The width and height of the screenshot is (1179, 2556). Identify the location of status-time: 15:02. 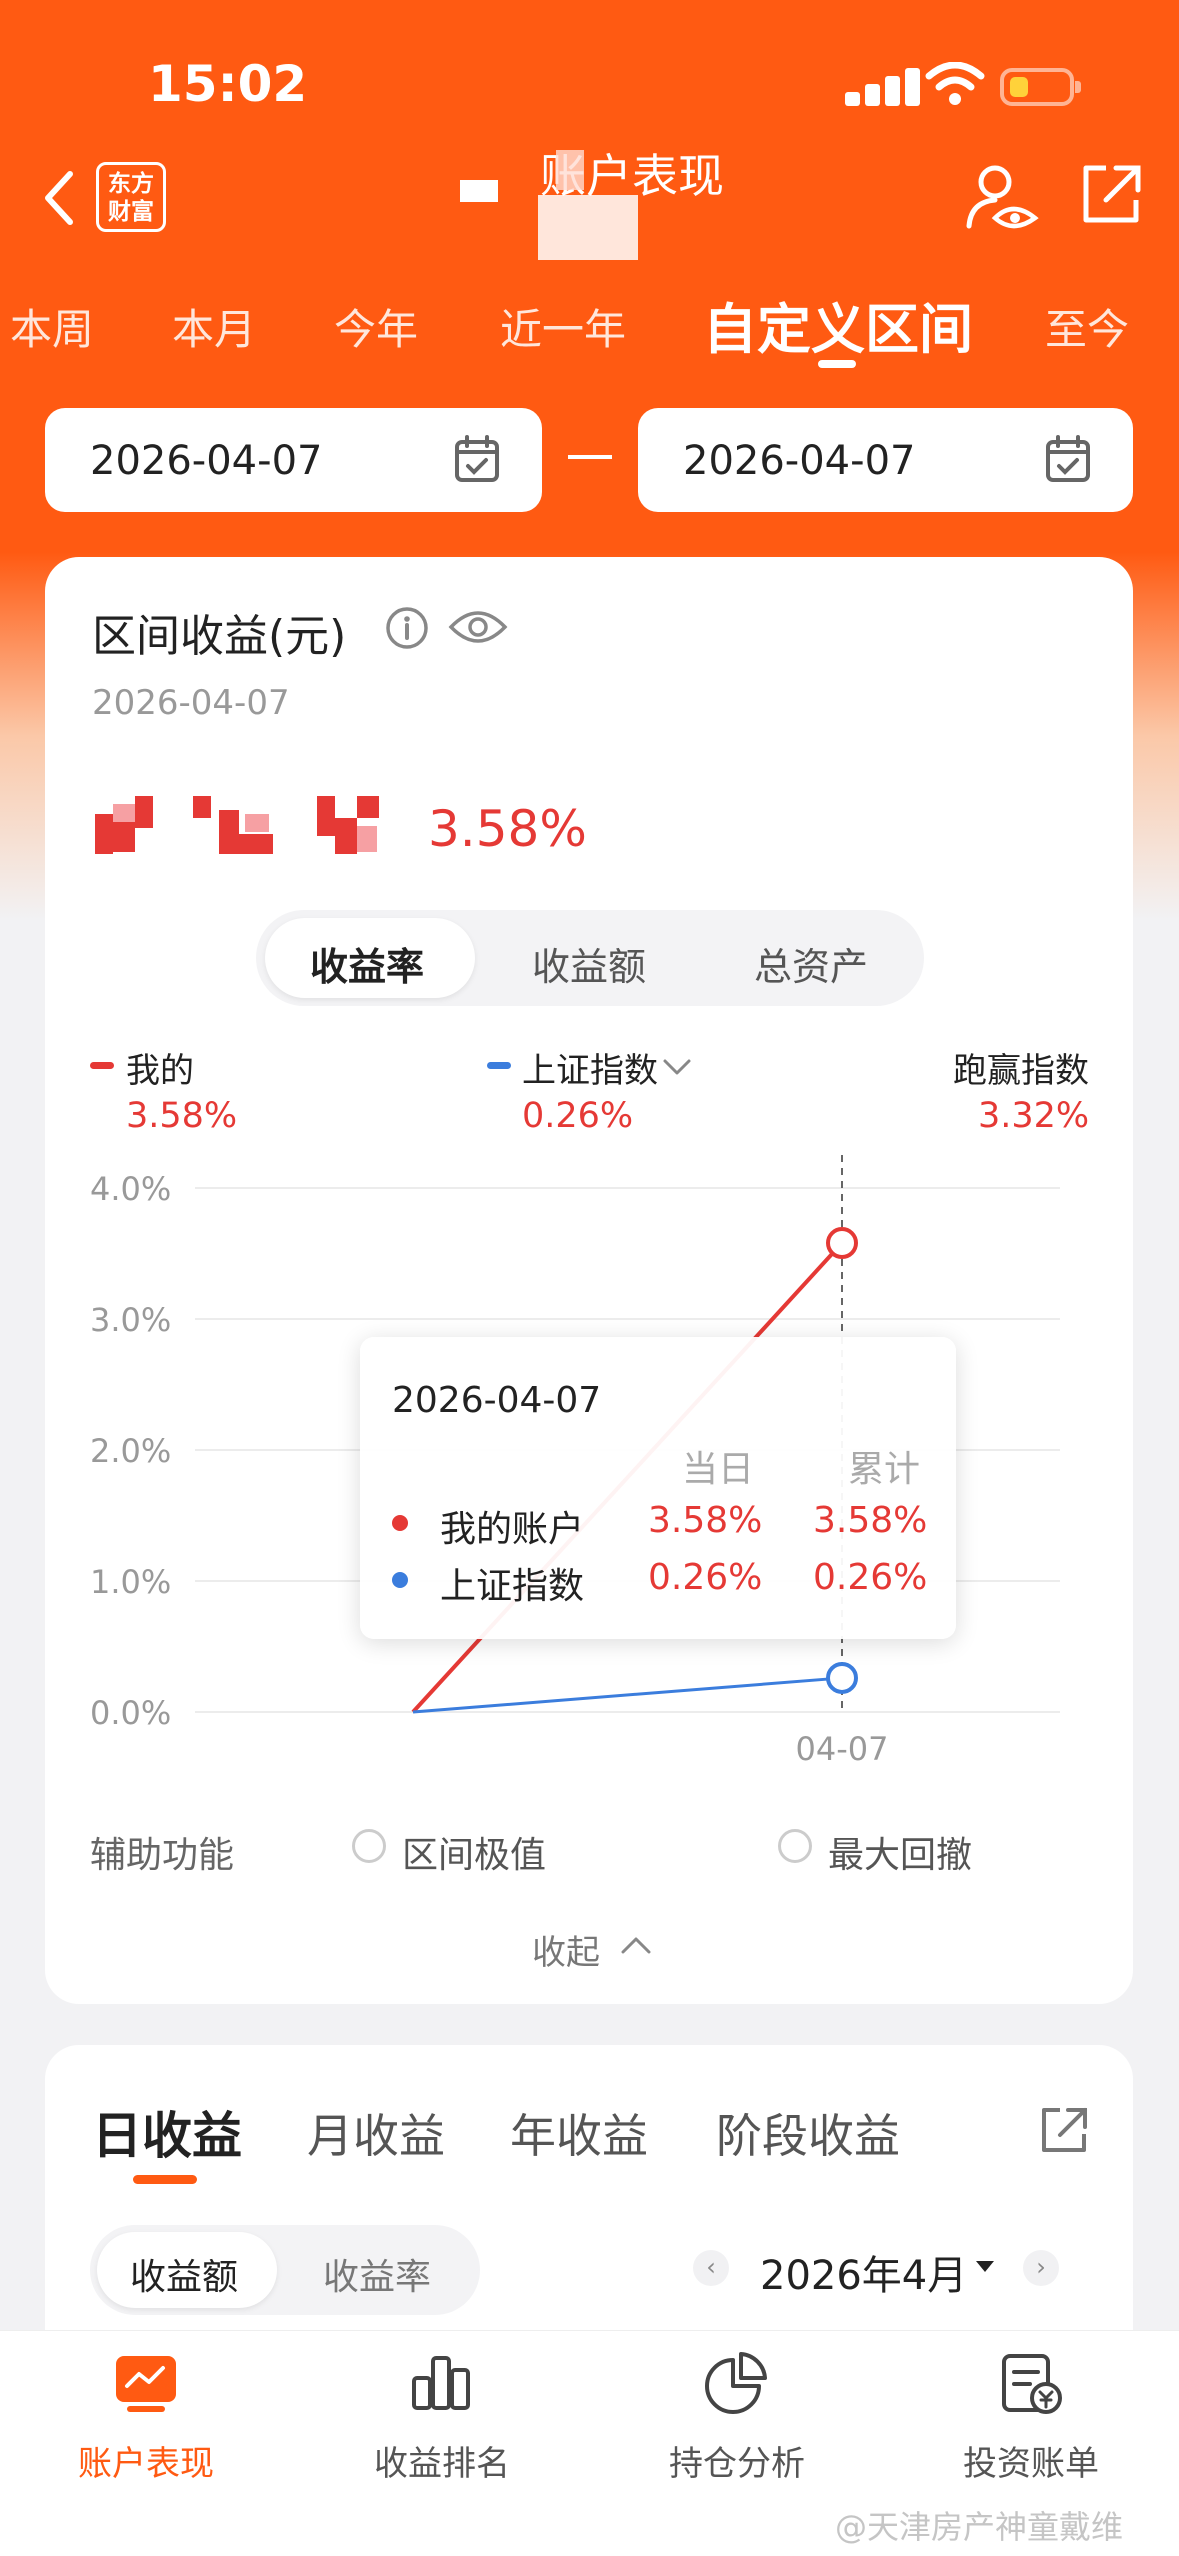
(228, 84).